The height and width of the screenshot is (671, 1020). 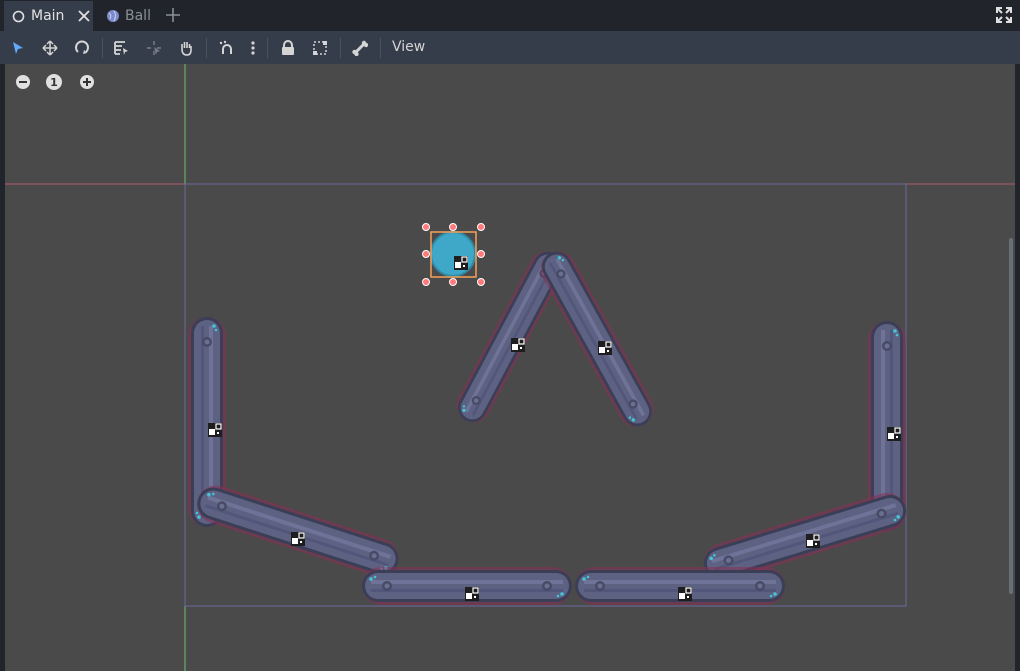 I want to click on close-icon, so click(x=84, y=16).